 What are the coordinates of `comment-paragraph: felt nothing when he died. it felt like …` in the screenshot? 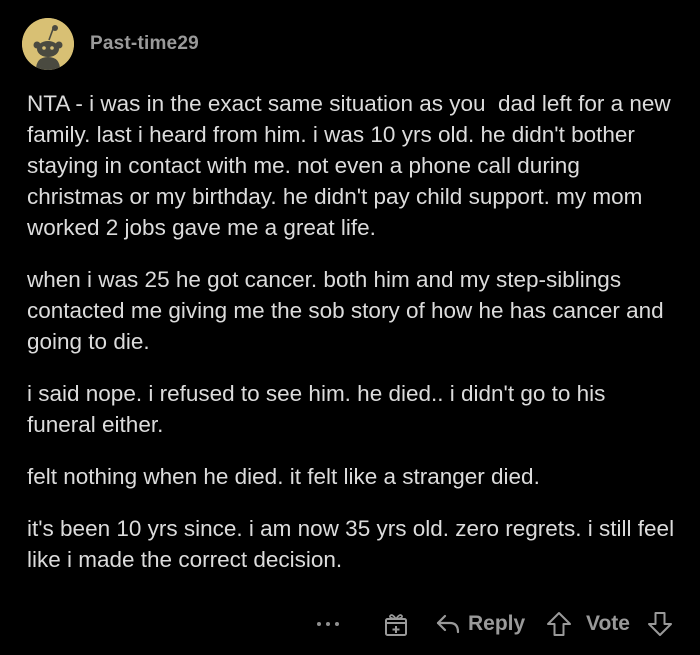 It's located at (283, 476).